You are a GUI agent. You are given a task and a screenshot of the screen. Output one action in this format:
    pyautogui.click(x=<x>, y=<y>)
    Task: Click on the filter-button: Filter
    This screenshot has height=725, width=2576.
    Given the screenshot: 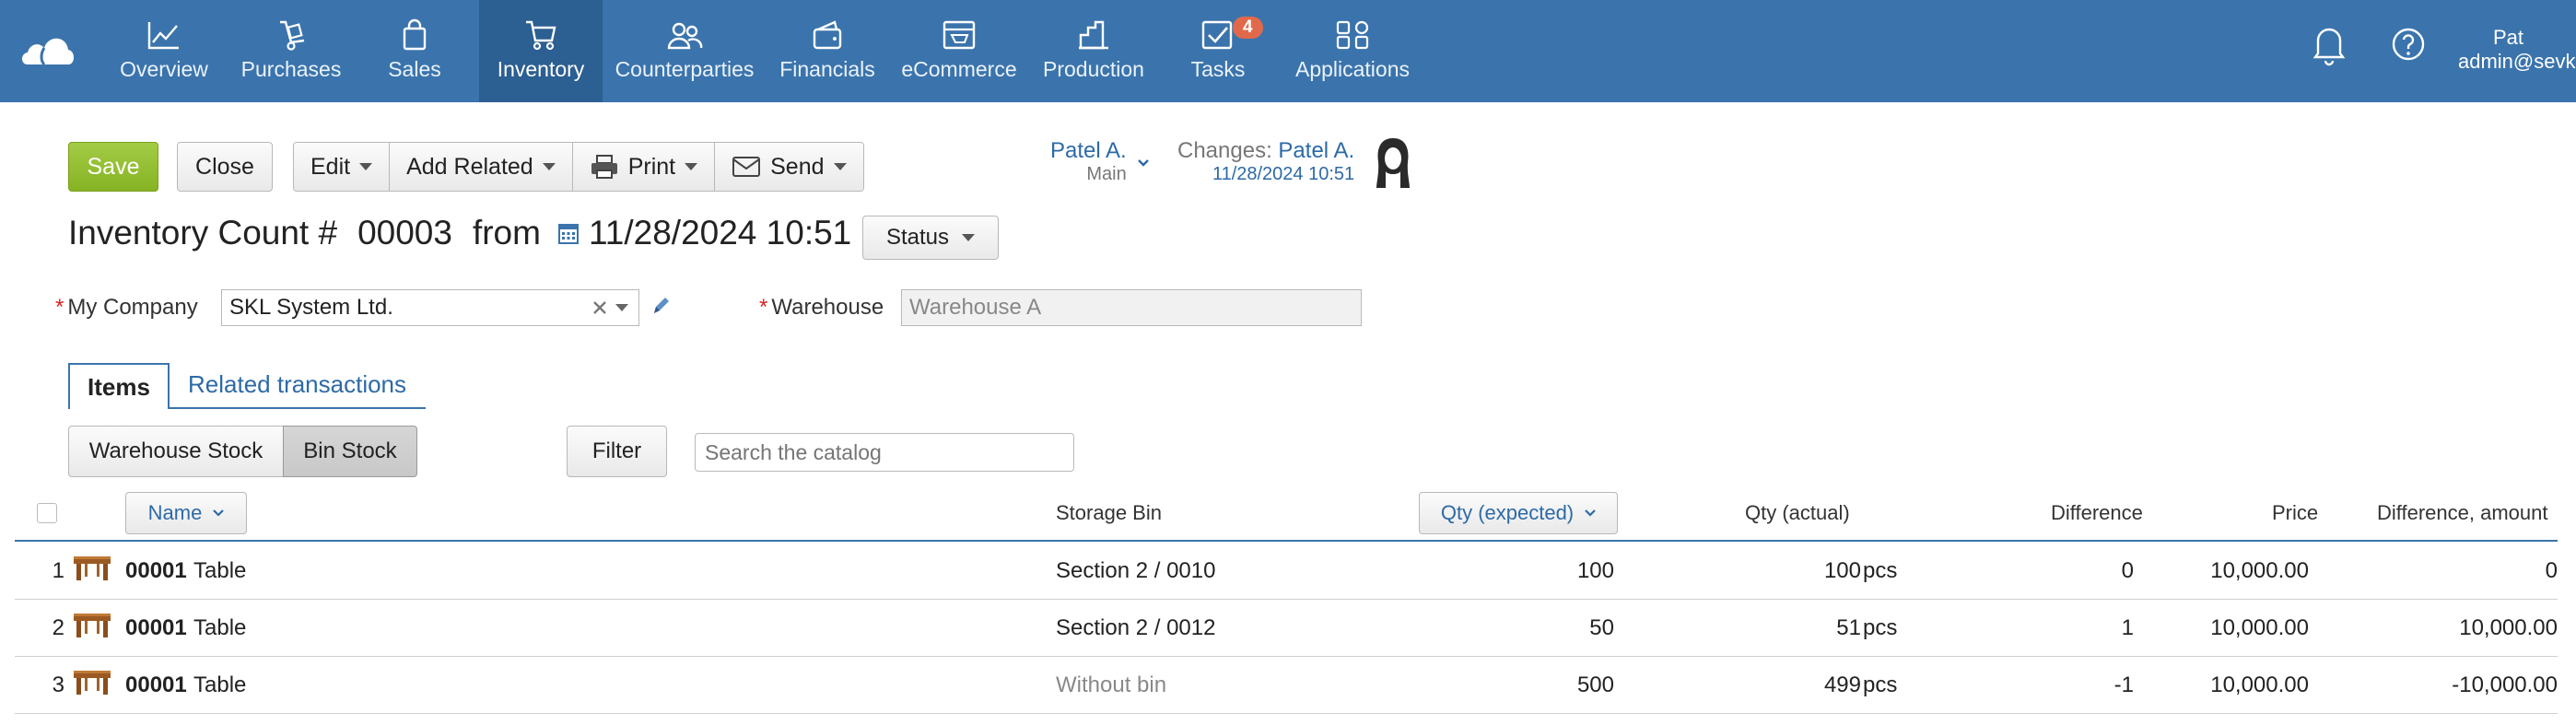 What is the action you would take?
    pyautogui.click(x=617, y=451)
    